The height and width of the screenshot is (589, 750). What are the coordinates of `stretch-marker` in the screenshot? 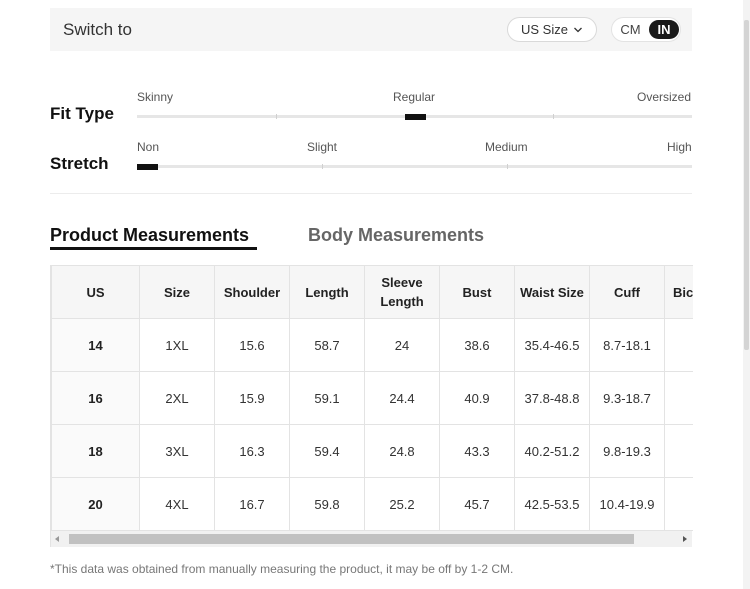 It's located at (147, 167).